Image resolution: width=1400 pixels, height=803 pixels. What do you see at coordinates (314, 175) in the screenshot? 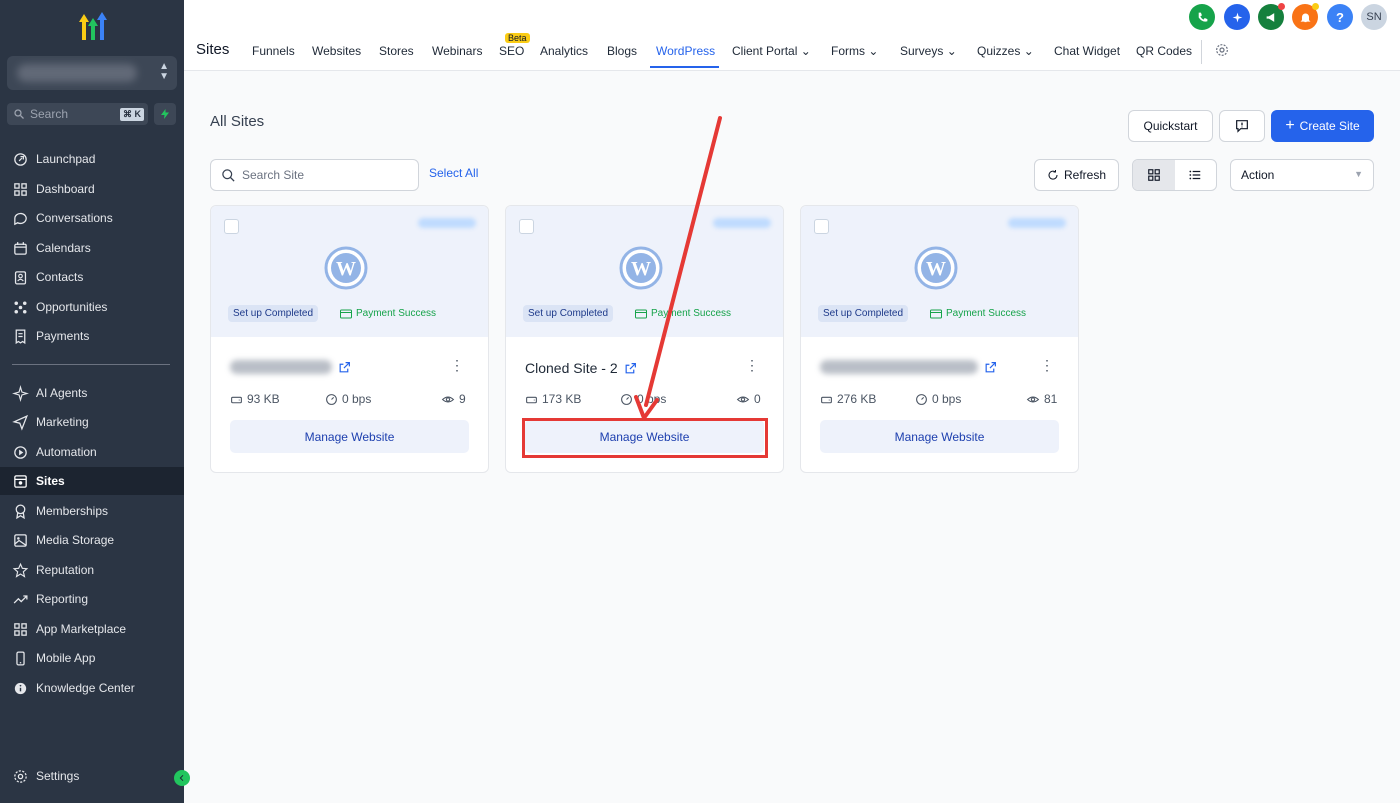
I see `search-site-input: Search Site` at bounding box center [314, 175].